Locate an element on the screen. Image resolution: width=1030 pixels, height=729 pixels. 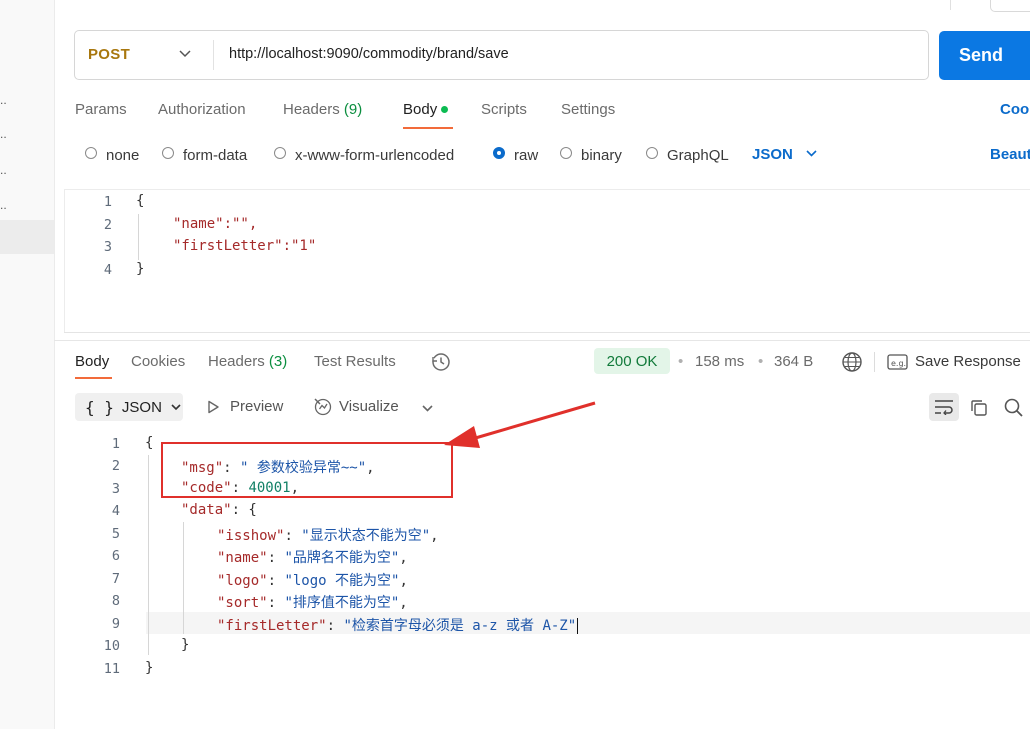
code-line: "firstLetter":"1" is located at coordinates (244, 246).